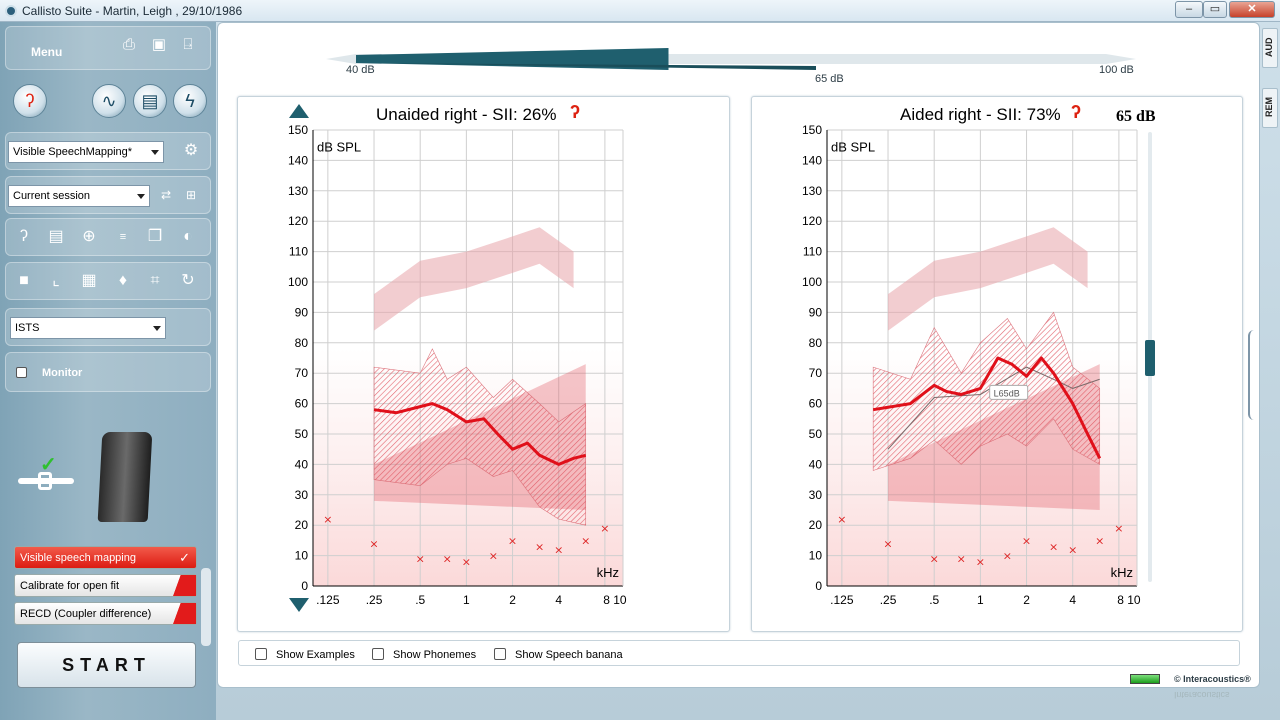  Describe the element at coordinates (302, 525) in the screenshot. I see `y-tick-label: 20` at that location.